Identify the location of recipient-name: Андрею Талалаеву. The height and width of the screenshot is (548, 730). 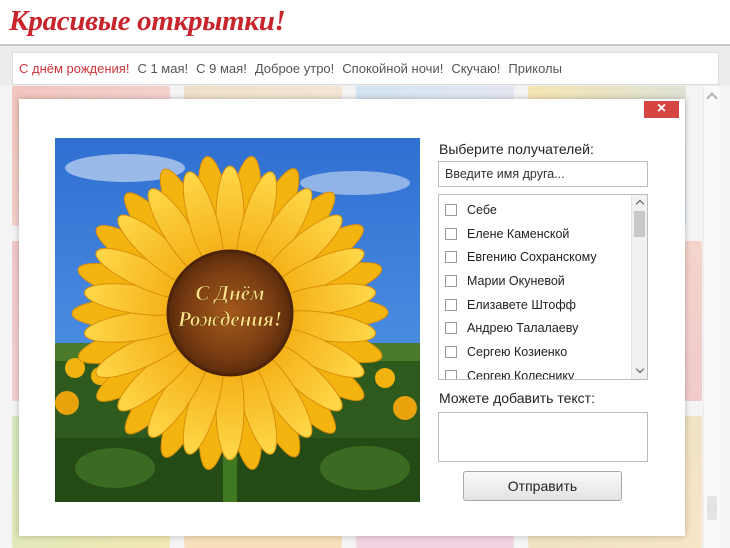
(523, 328).